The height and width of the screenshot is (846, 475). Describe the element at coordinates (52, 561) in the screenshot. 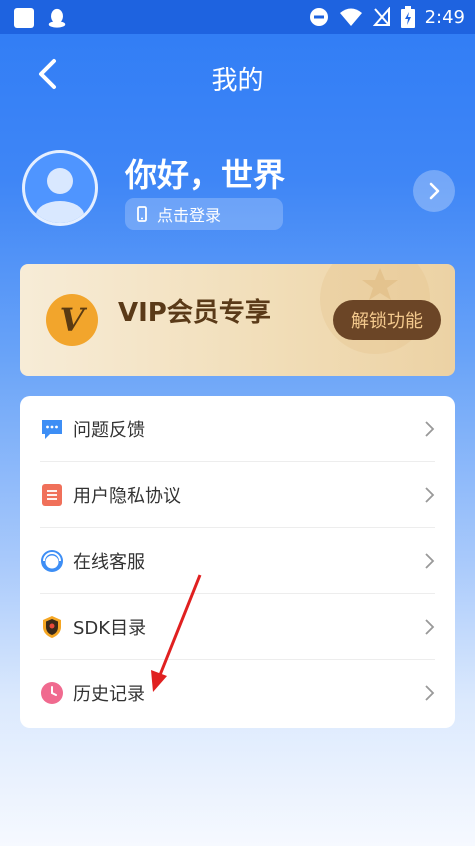

I see `customer-service-icon` at that location.